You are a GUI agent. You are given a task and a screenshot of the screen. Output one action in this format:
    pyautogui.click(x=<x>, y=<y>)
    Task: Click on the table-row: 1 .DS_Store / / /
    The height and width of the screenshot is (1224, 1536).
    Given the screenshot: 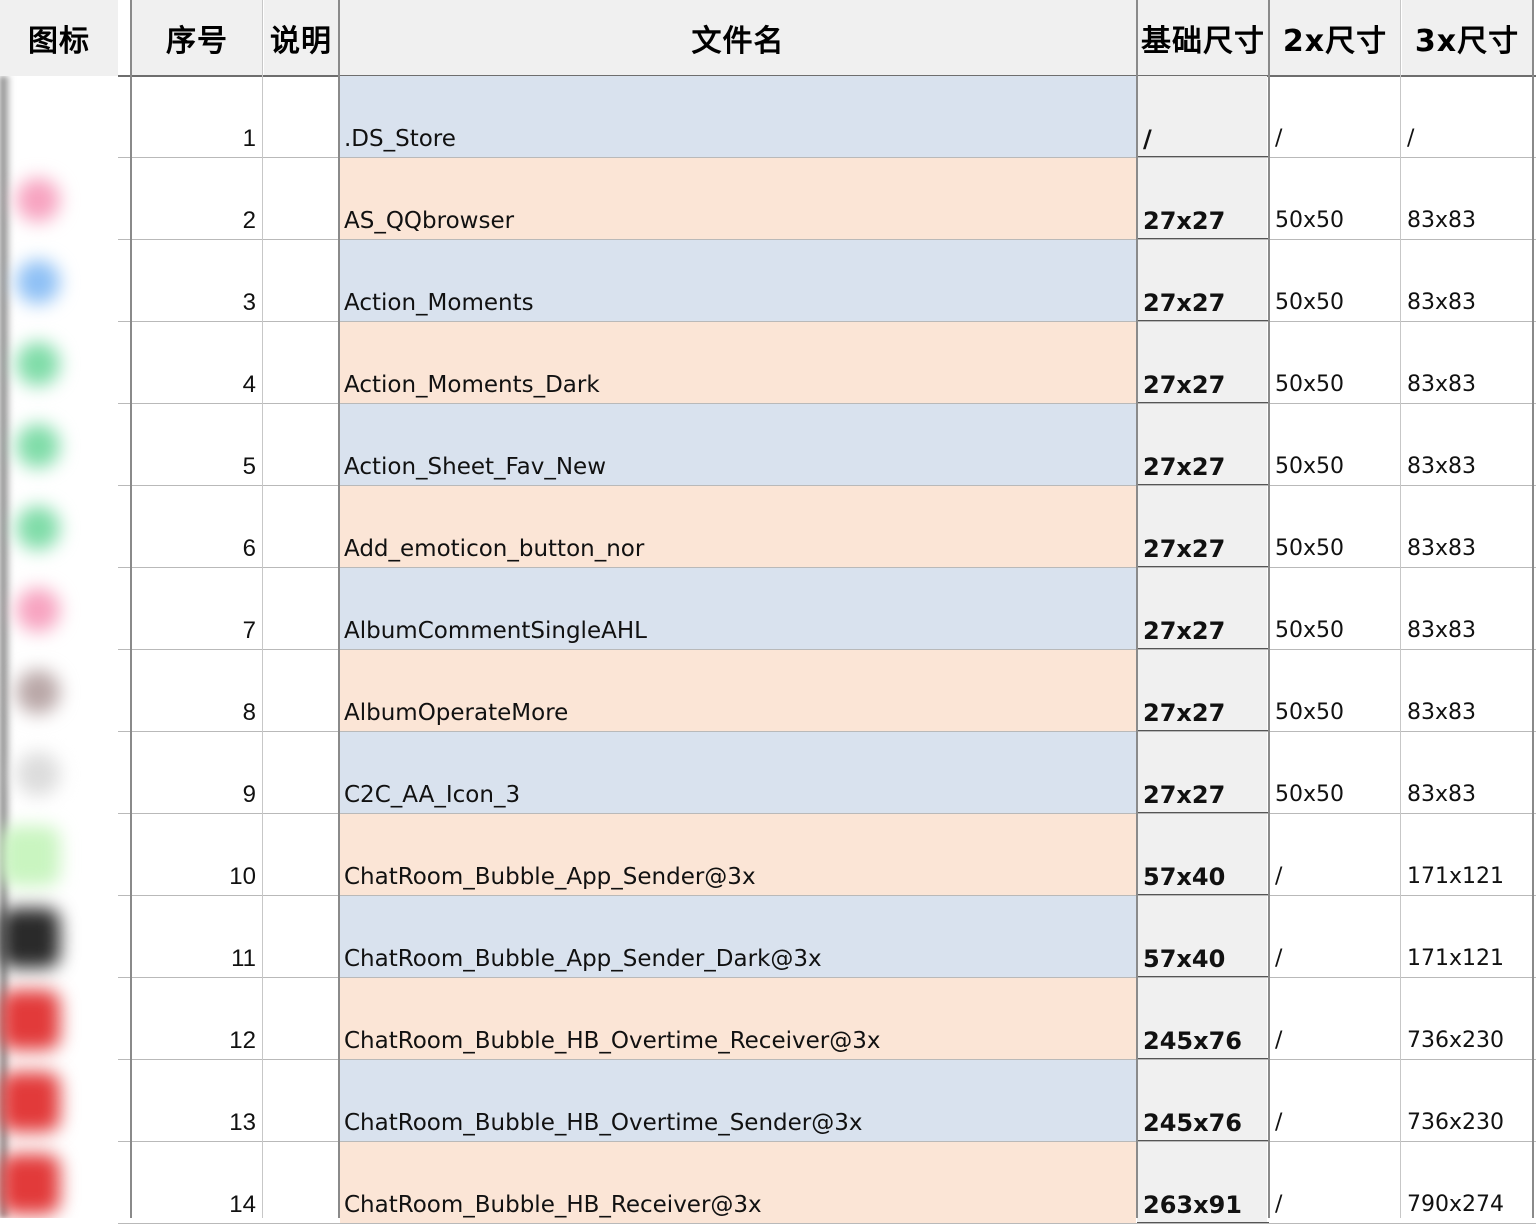 What is the action you would take?
    pyautogui.click(x=827, y=117)
    